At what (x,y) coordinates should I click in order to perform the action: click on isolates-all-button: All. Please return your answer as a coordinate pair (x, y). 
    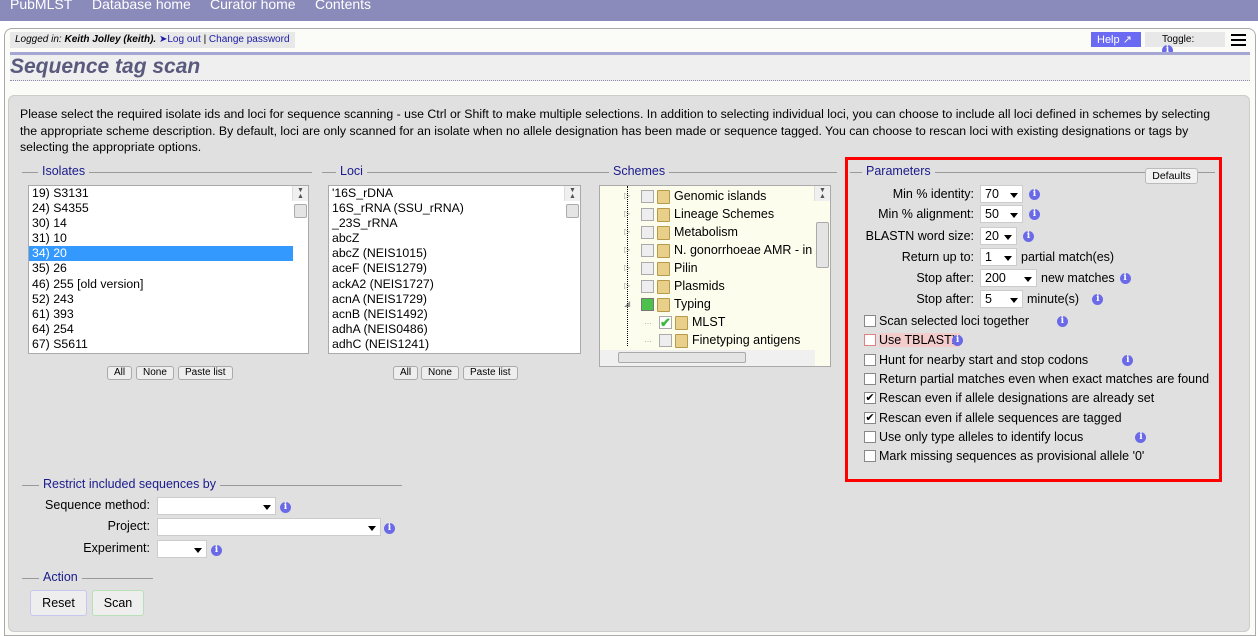
    Looking at the image, I should click on (120, 373).